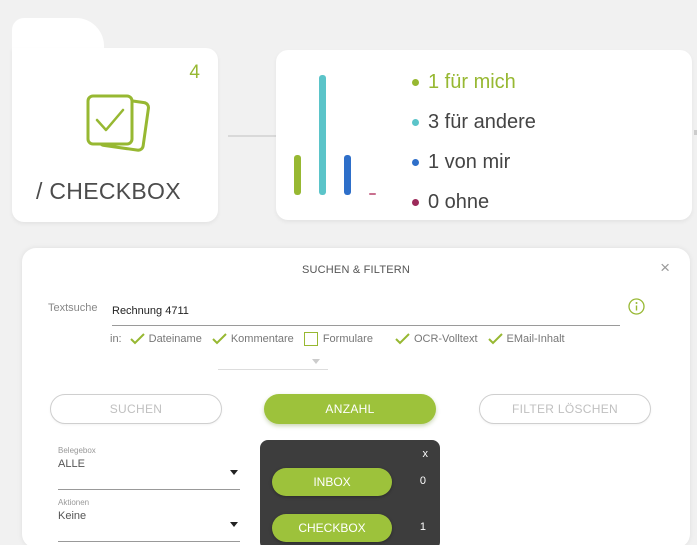 This screenshot has height=545, width=697. Describe the element at coordinates (347, 339) in the screenshot. I see `option-label: Formulare` at that location.